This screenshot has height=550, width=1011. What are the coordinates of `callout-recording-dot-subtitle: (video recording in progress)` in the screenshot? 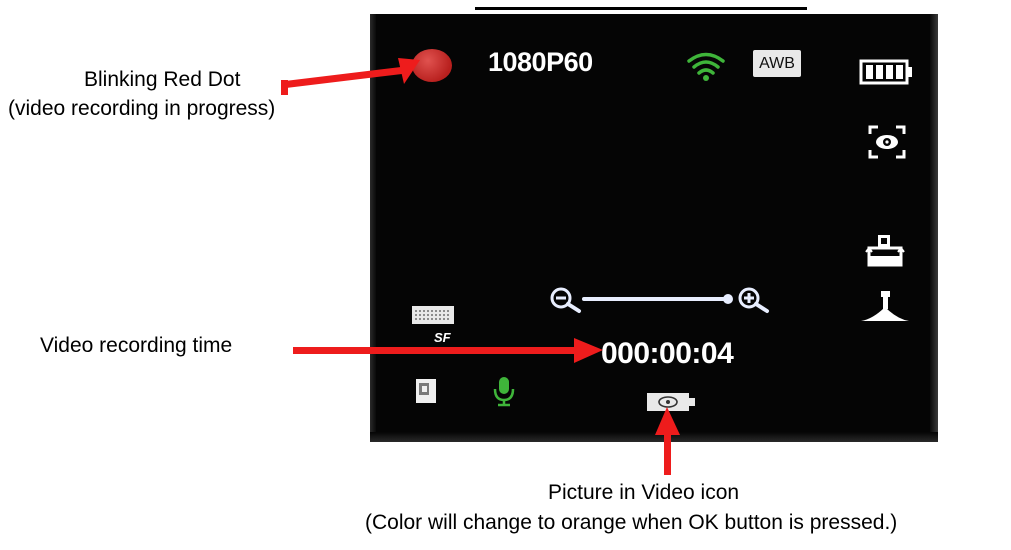 It's located at (142, 108).